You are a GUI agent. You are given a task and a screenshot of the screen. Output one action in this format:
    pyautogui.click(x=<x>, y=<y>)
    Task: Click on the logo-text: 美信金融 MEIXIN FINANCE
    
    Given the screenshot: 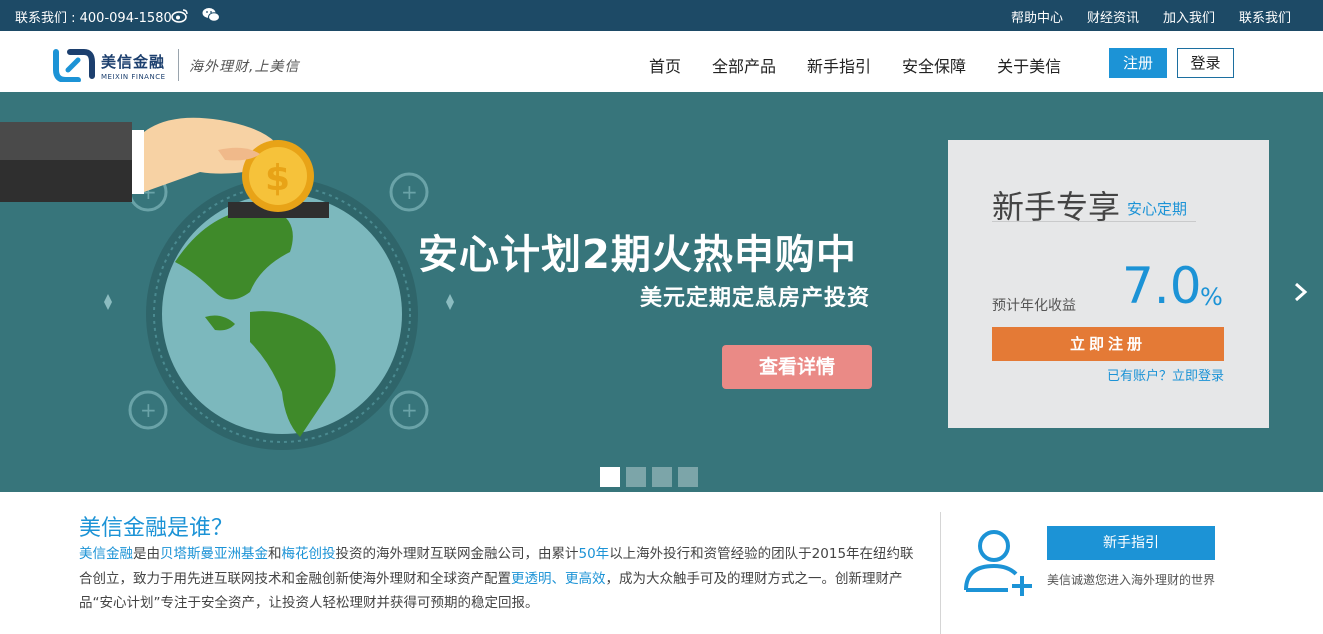 What is the action you would take?
    pyautogui.click(x=133, y=66)
    